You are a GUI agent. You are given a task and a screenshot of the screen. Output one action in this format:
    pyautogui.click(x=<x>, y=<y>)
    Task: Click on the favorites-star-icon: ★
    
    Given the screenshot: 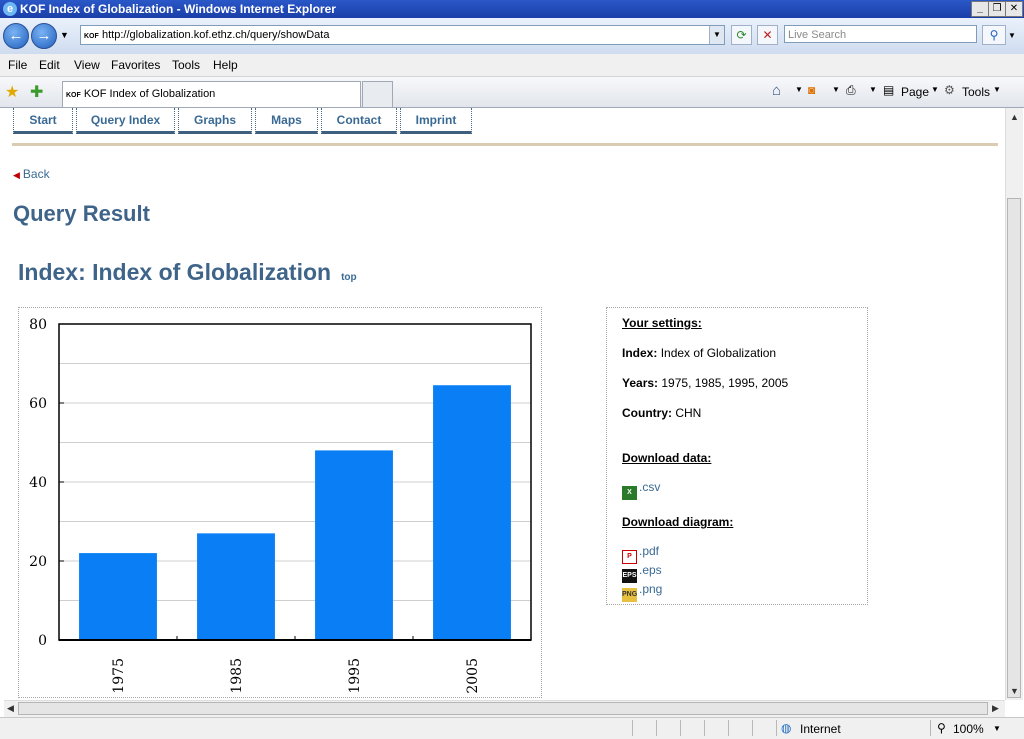 What is the action you would take?
    pyautogui.click(x=12, y=92)
    